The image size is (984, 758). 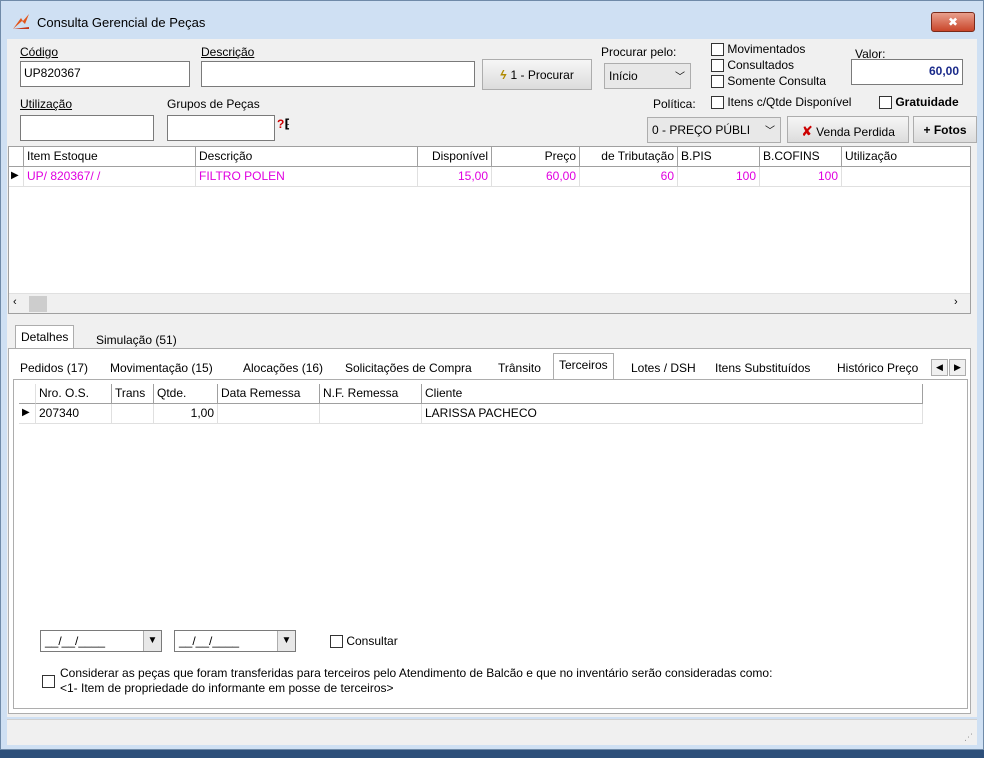 I want to click on cell-descricao: FILTRO POLEN, so click(x=307, y=177).